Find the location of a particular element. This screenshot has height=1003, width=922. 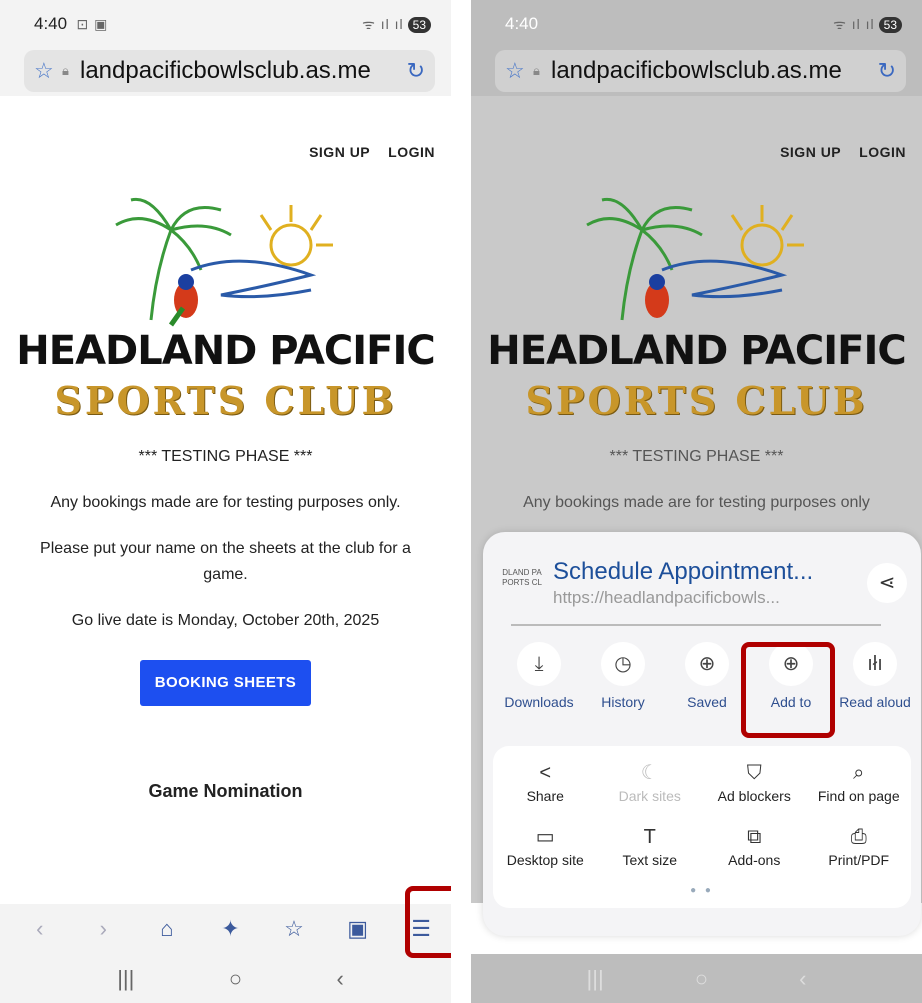

menu-item-label: Text size is located at coordinates (649, 860).